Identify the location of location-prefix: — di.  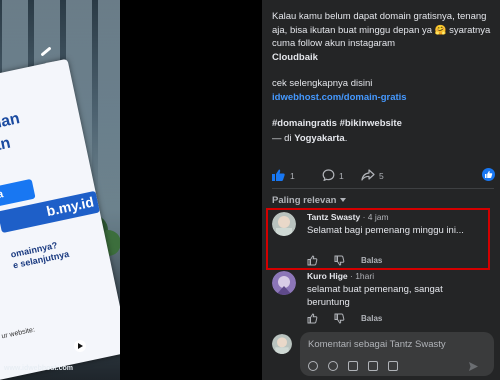
(282, 138).